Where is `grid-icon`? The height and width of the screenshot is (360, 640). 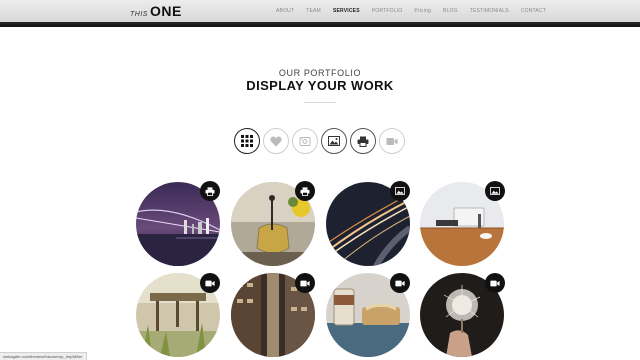
grid-icon is located at coordinates (247, 141).